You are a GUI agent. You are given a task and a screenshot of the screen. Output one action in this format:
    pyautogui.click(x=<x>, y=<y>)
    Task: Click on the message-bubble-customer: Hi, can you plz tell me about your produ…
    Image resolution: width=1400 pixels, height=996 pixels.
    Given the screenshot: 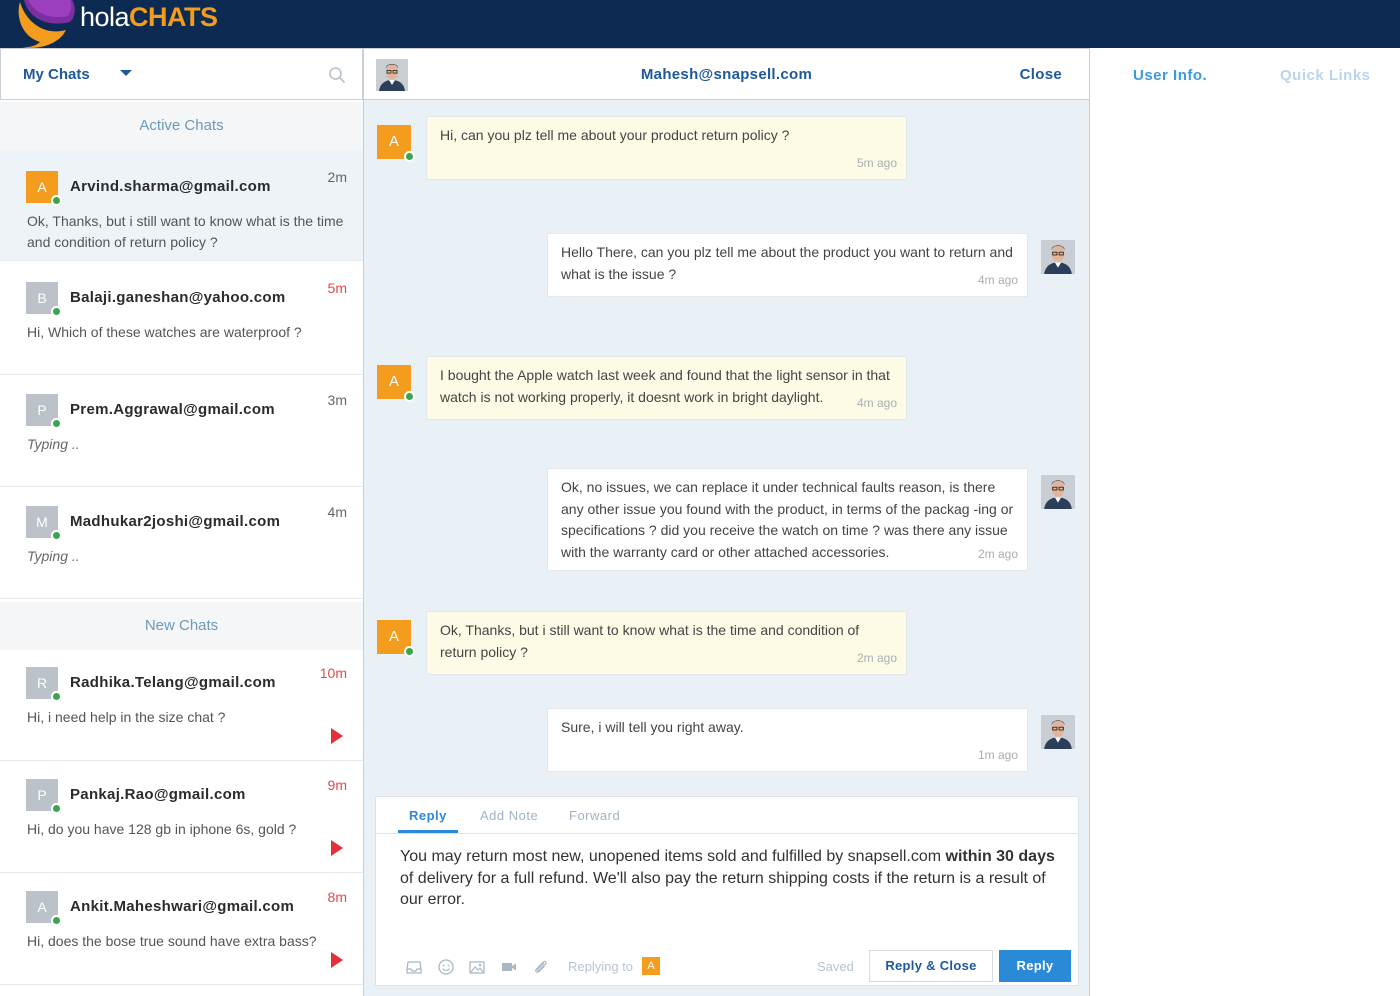 What is the action you would take?
    pyautogui.click(x=666, y=148)
    